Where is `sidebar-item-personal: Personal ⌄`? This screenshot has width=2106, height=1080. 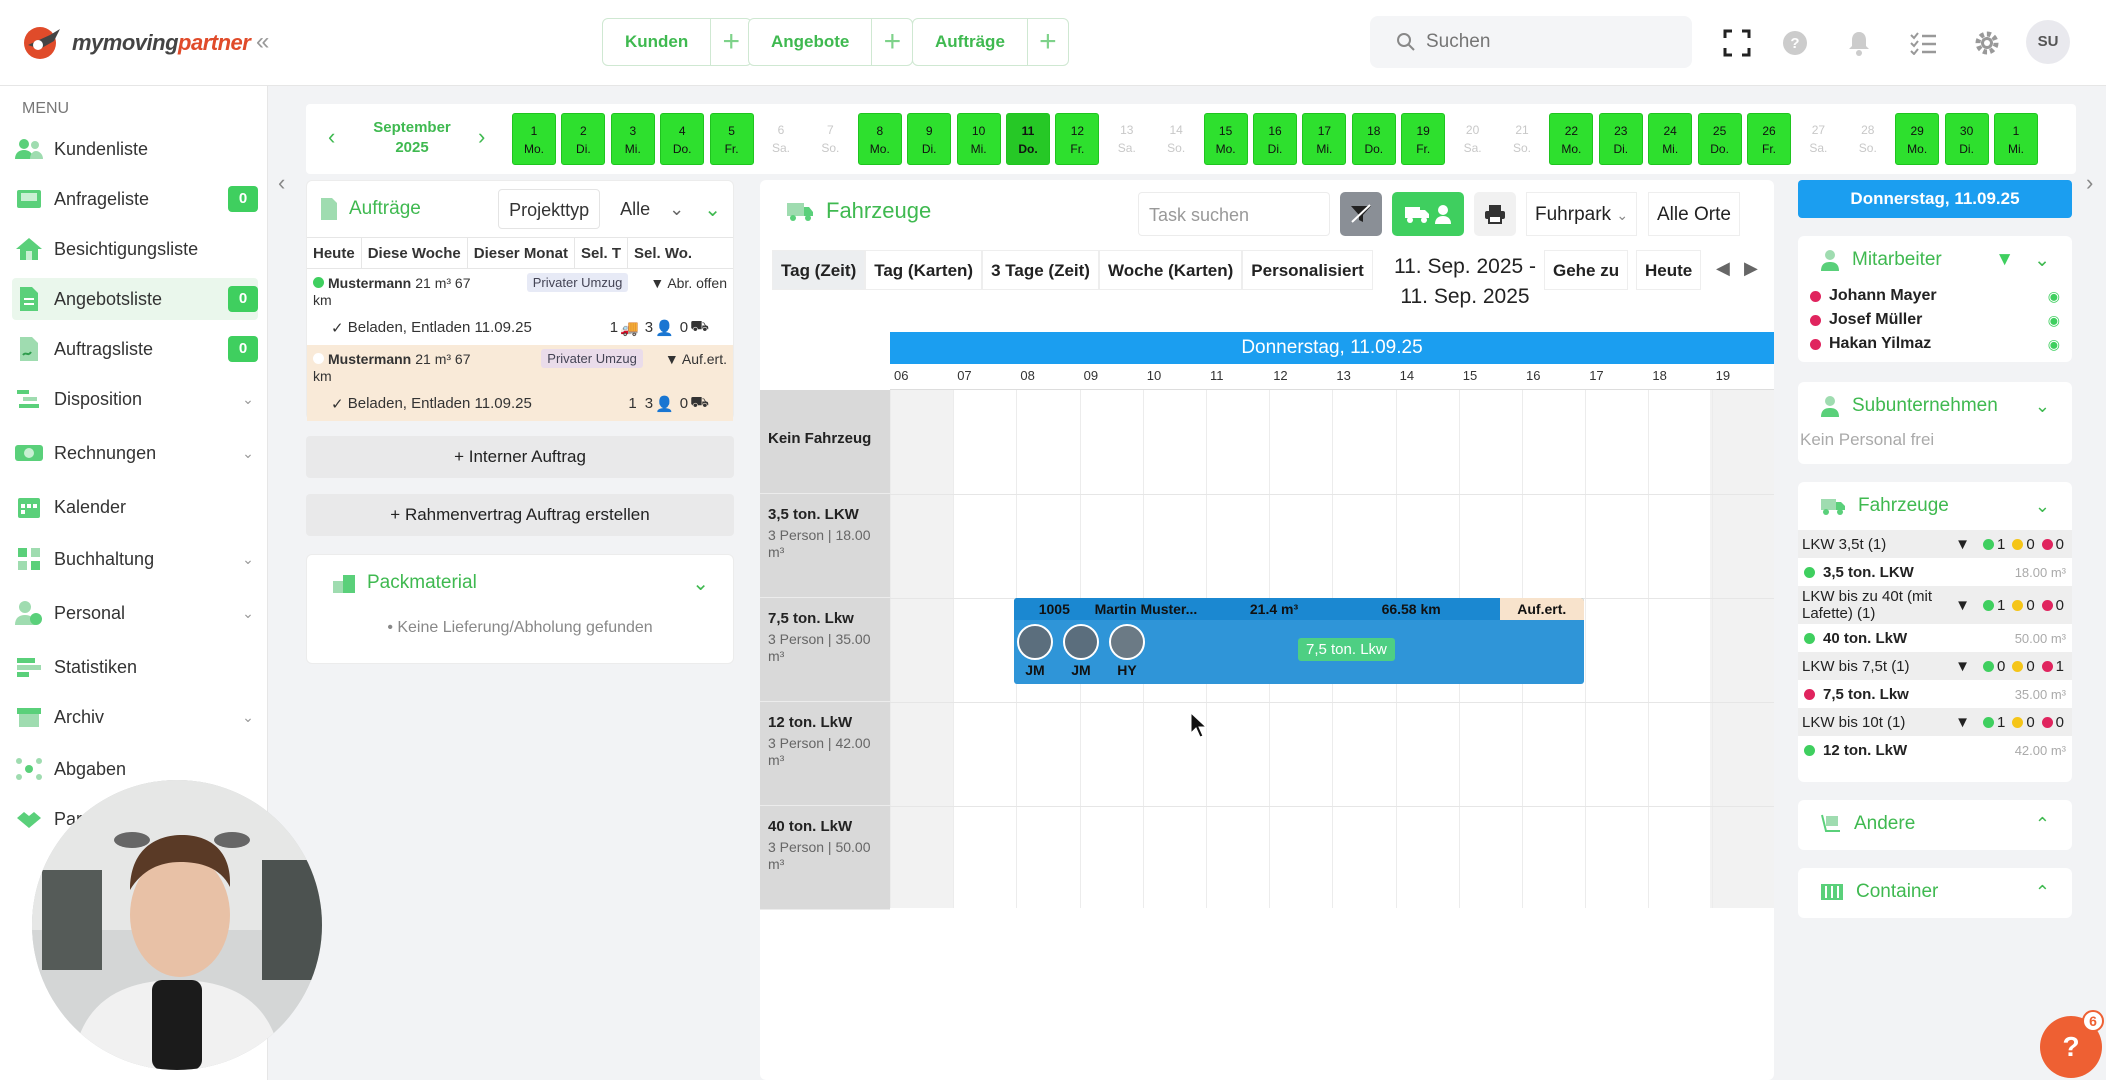
sidebar-item-personal: Personal ⌄ is located at coordinates (135, 613).